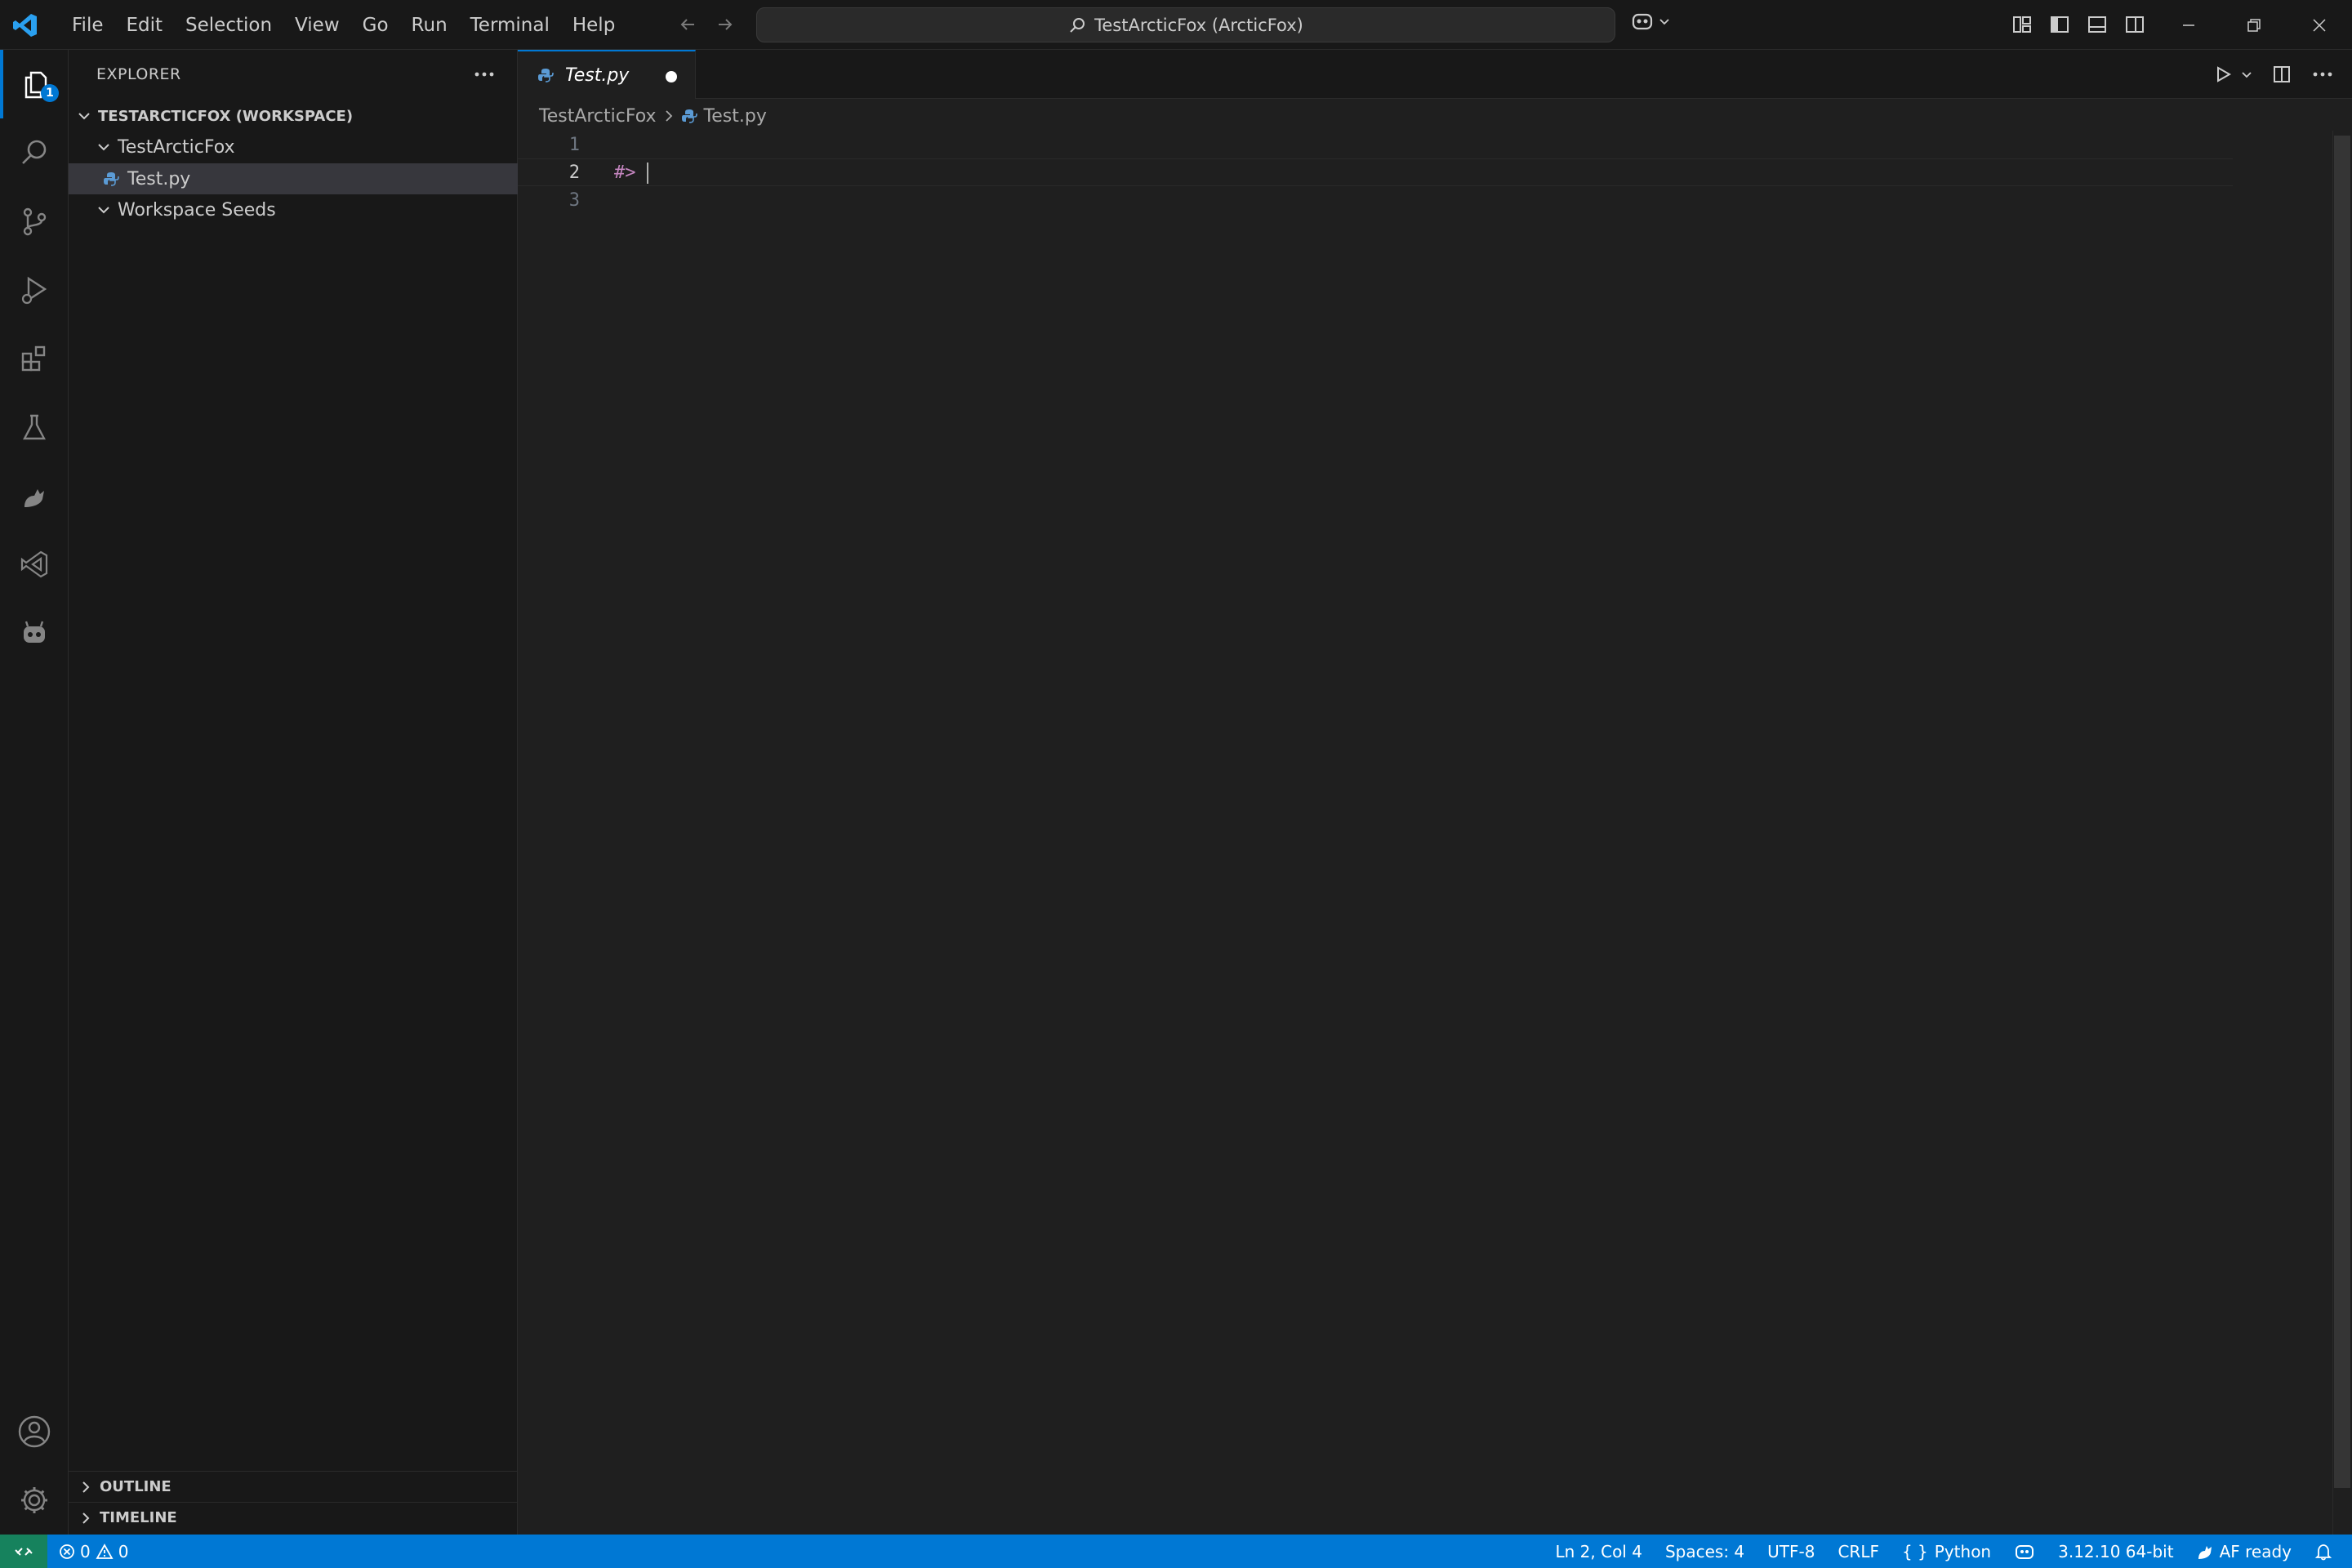  What do you see at coordinates (735, 116) in the screenshot?
I see `breadcrumb-file: Test.py` at bounding box center [735, 116].